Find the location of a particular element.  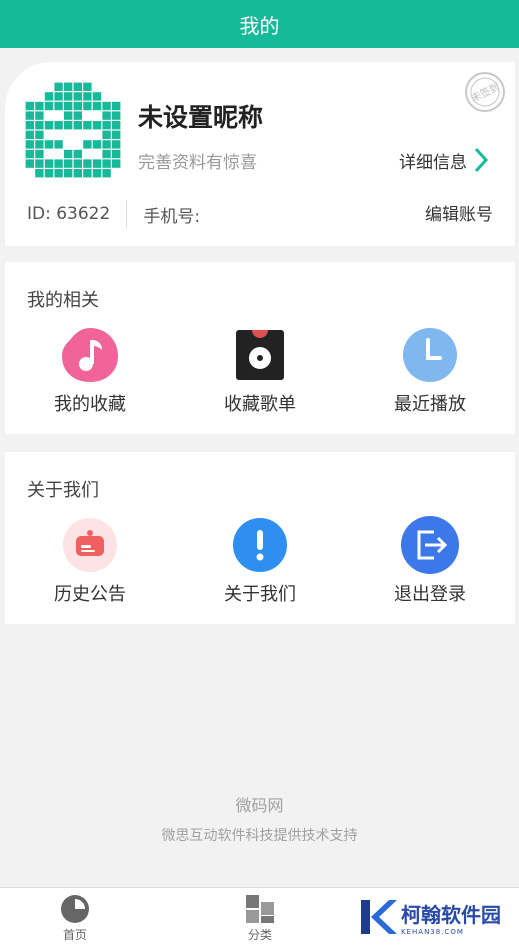

about-us-item: 关于我们 is located at coordinates (260, 561).